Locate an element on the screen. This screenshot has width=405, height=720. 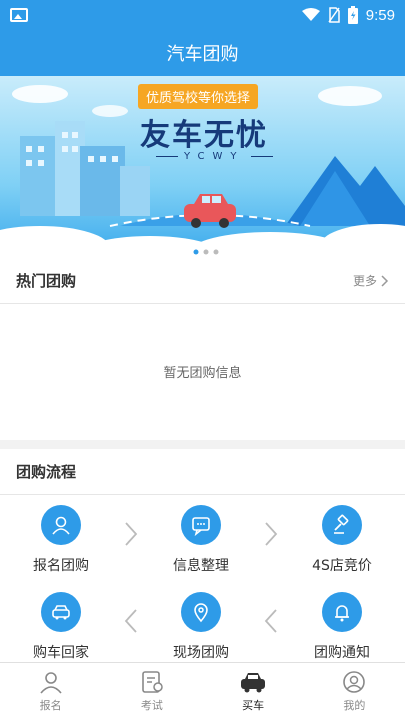
hot-group-header: 热门团购 更多 is located at coordinates (202, 281).